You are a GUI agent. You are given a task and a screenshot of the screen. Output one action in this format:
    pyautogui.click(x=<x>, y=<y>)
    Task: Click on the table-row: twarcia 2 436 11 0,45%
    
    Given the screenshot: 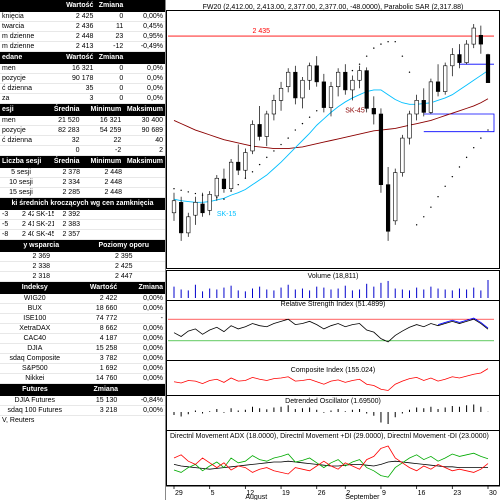 What is the action you would take?
    pyautogui.click(x=82, y=27)
    